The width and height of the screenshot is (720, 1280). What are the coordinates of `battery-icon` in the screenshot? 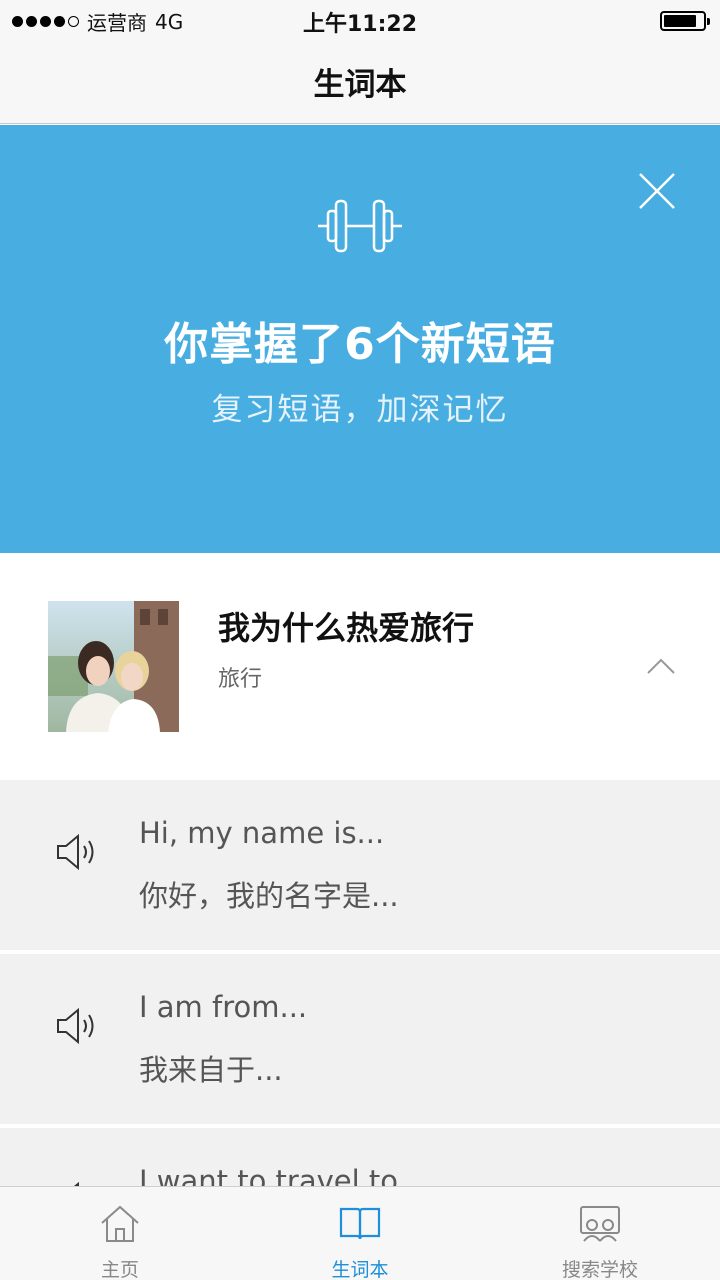 It's located at (685, 21).